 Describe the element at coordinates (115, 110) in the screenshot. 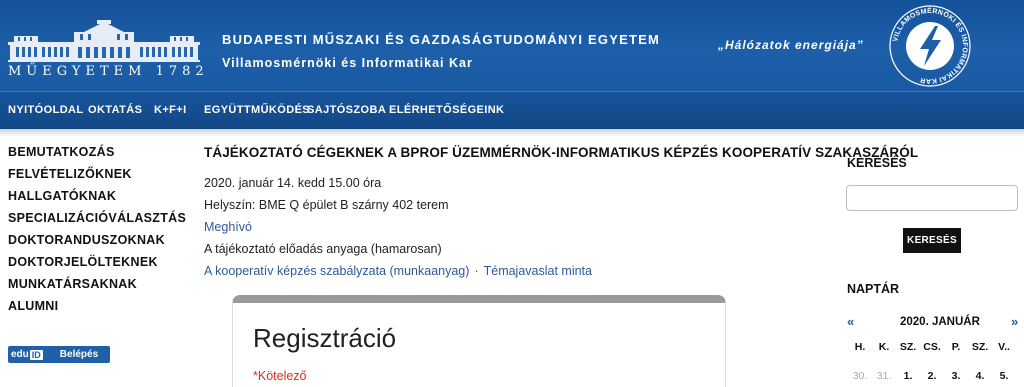

I see `nav-item-education: OKTATÁS` at that location.